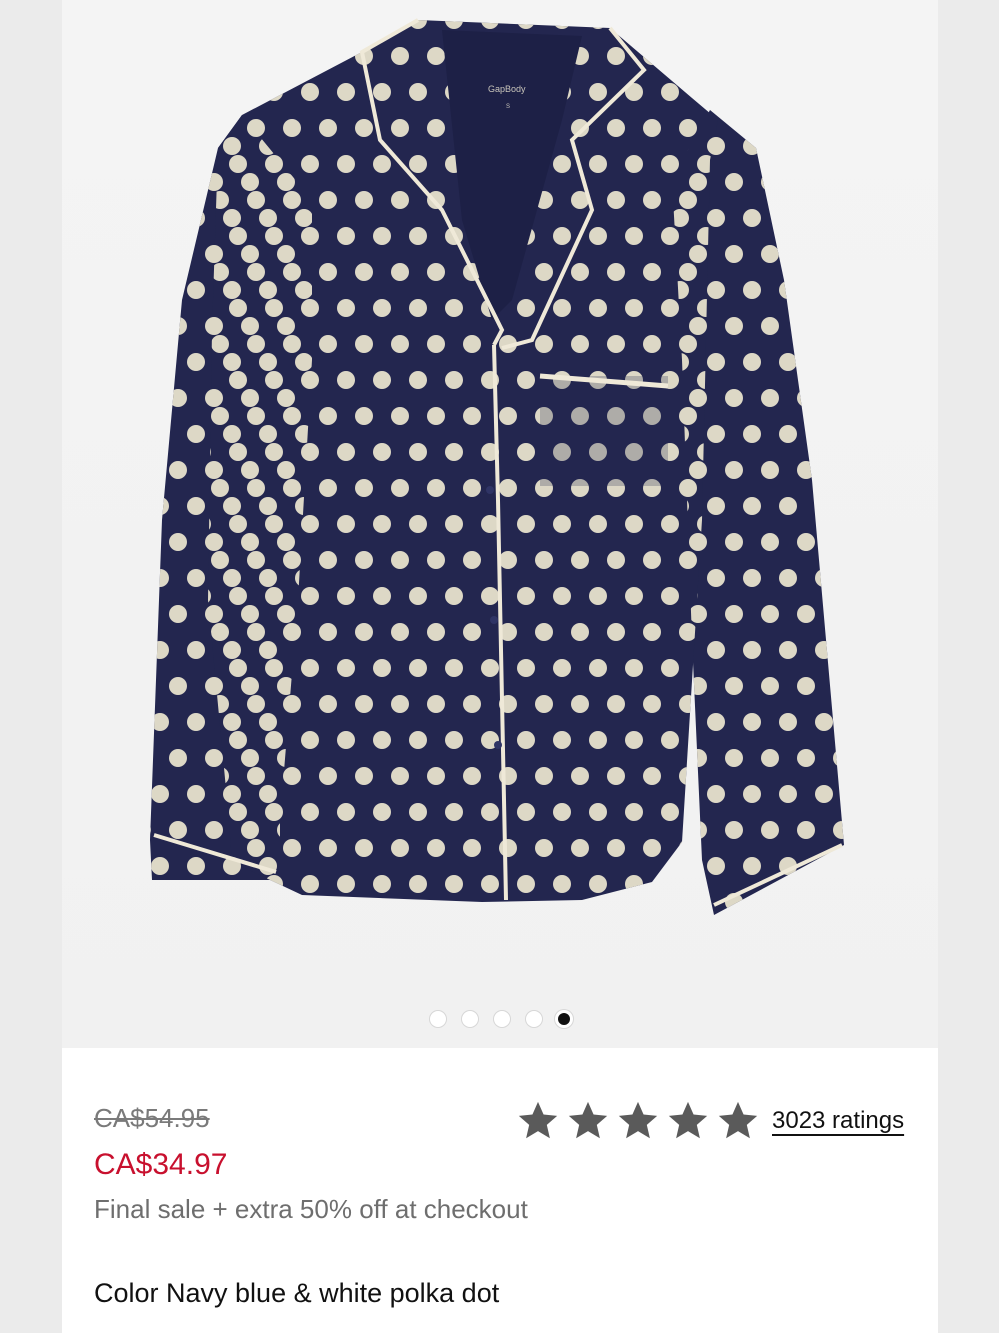 Image resolution: width=999 pixels, height=1333 pixels. Describe the element at coordinates (838, 1121) in the screenshot. I see `ratings-link: 3023 ratings` at that location.